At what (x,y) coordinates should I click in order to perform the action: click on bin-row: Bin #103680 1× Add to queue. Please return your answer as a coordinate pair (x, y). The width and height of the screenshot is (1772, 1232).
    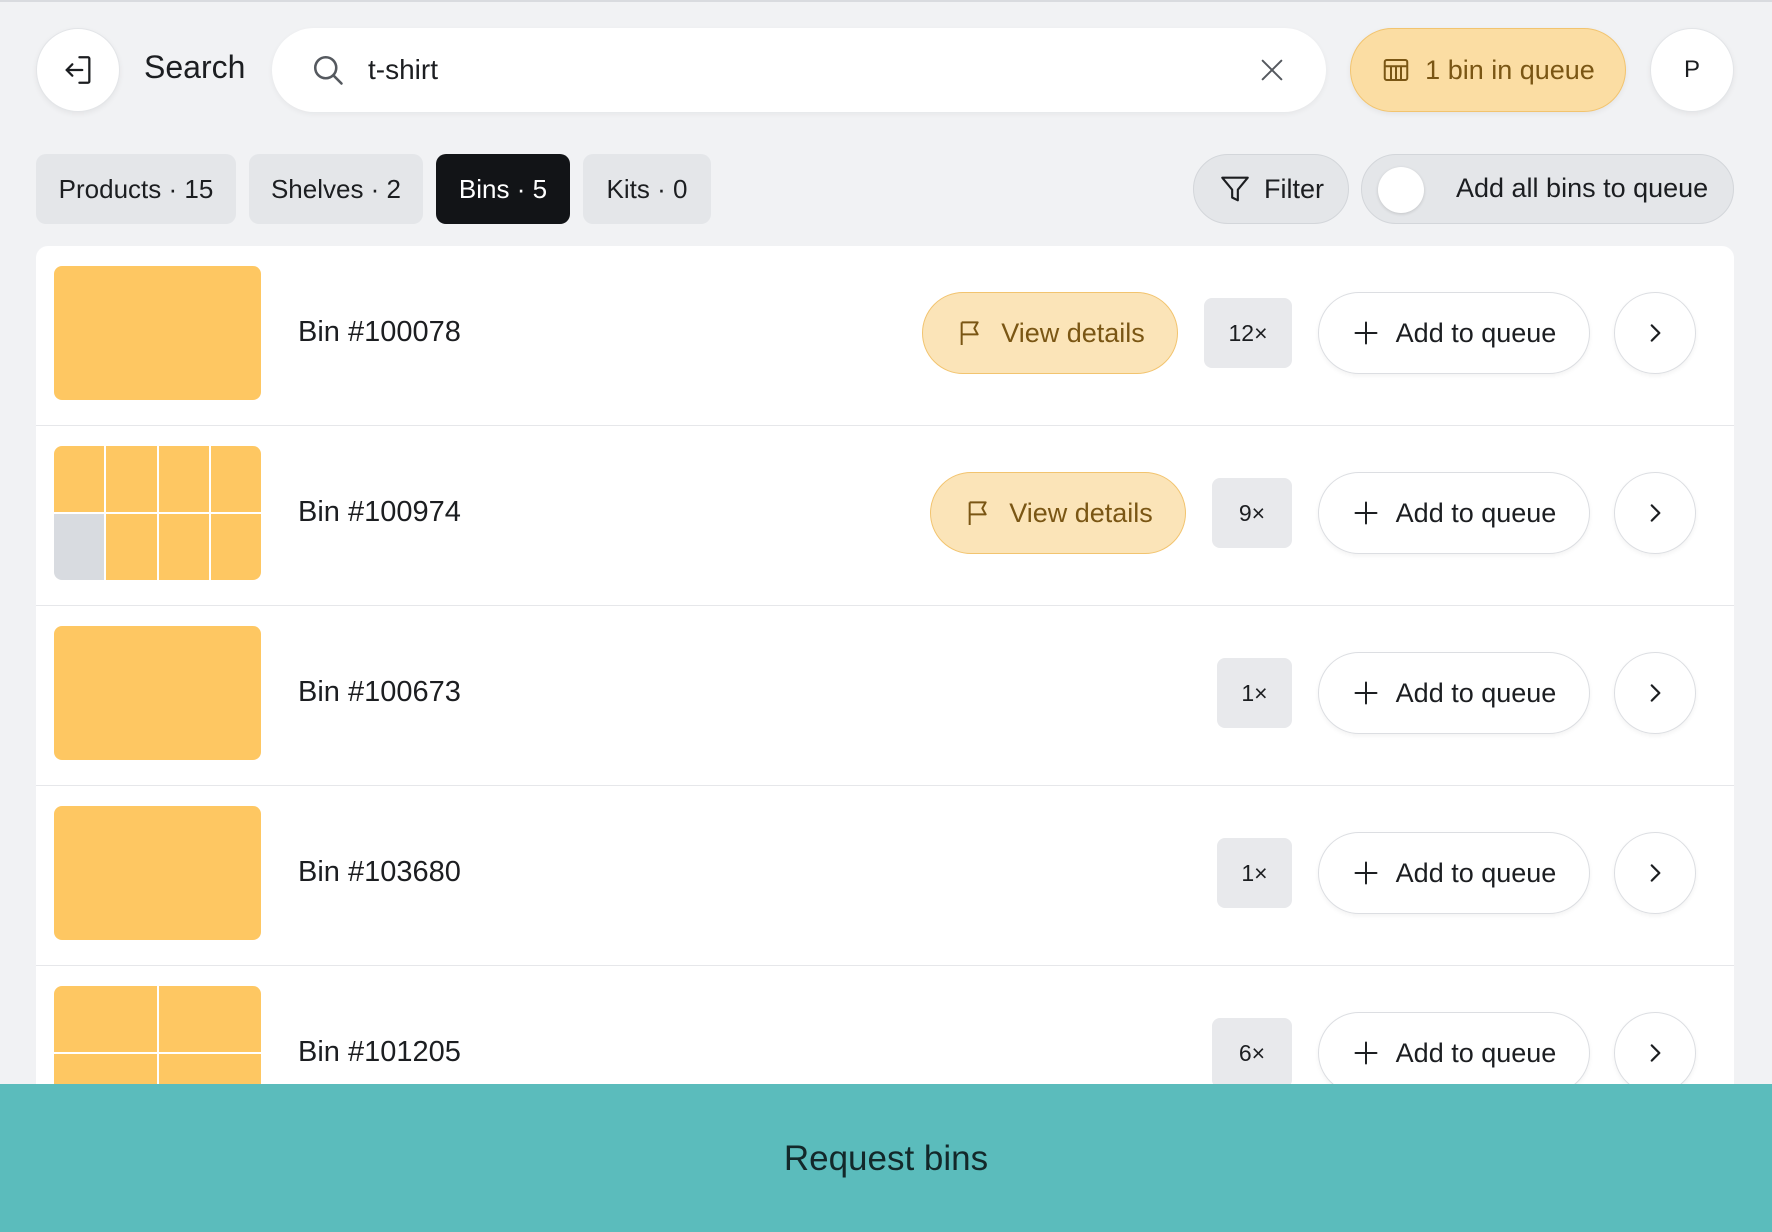
    Looking at the image, I should click on (885, 876).